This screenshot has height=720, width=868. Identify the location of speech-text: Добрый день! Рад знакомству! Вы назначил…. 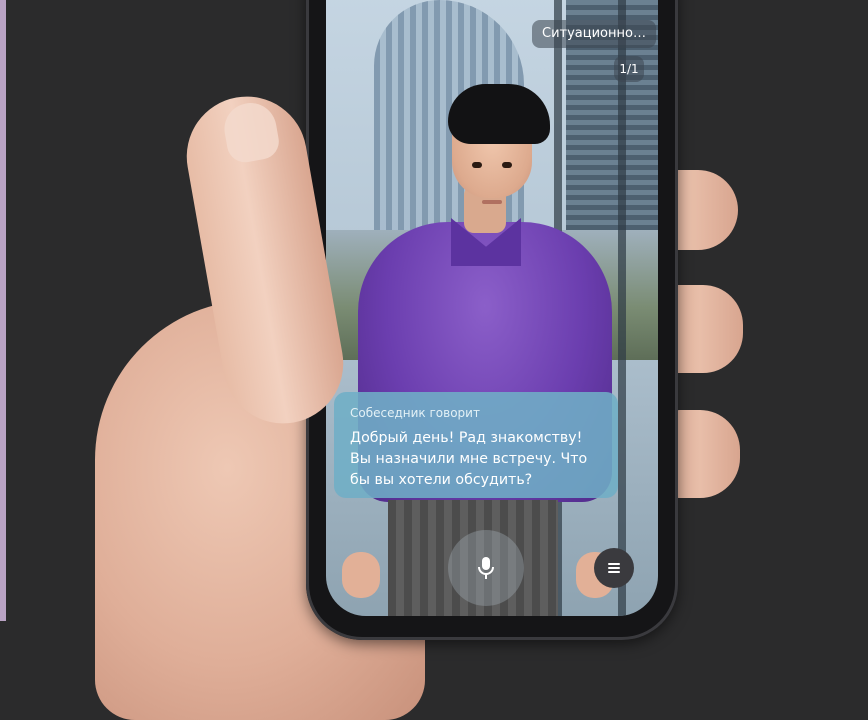
(469, 459).